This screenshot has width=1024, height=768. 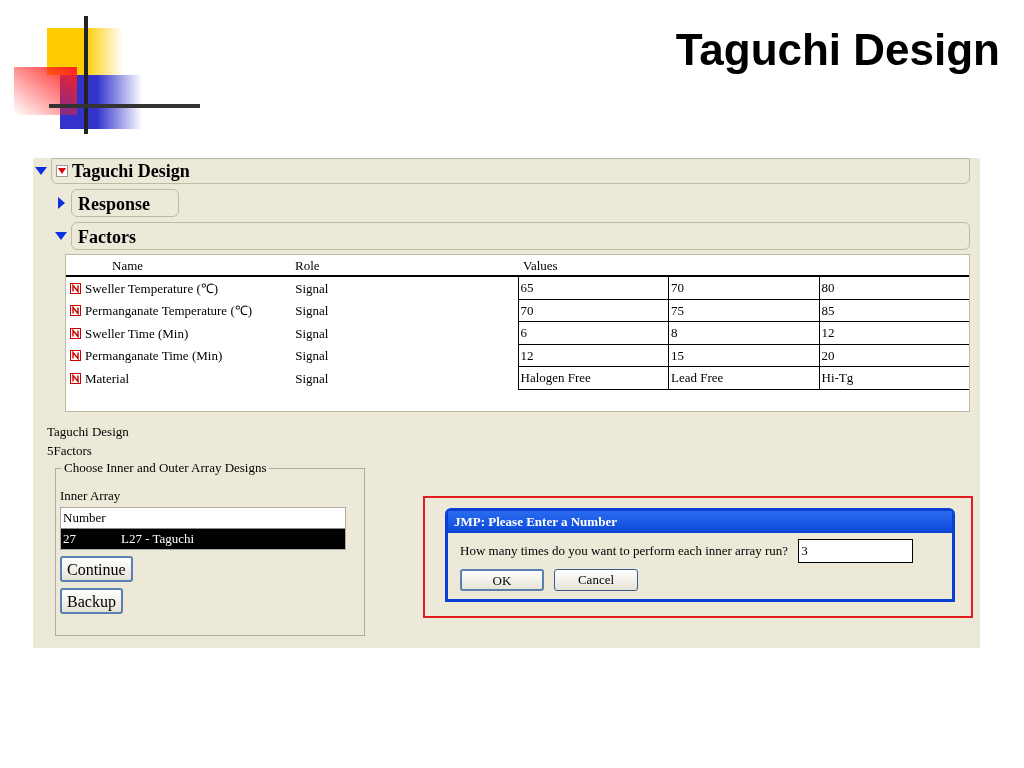 What do you see at coordinates (137, 333) in the screenshot?
I see `factor-name: Sweller Time (Min)` at bounding box center [137, 333].